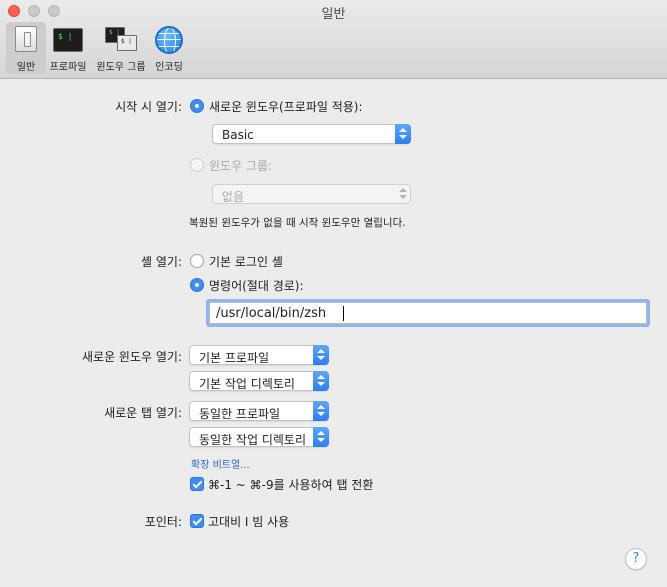 Image resolution: width=667 pixels, height=587 pixels. Describe the element at coordinates (121, 67) in the screenshot. I see `tab-window-groups-label: 윈도우 그룹` at that location.